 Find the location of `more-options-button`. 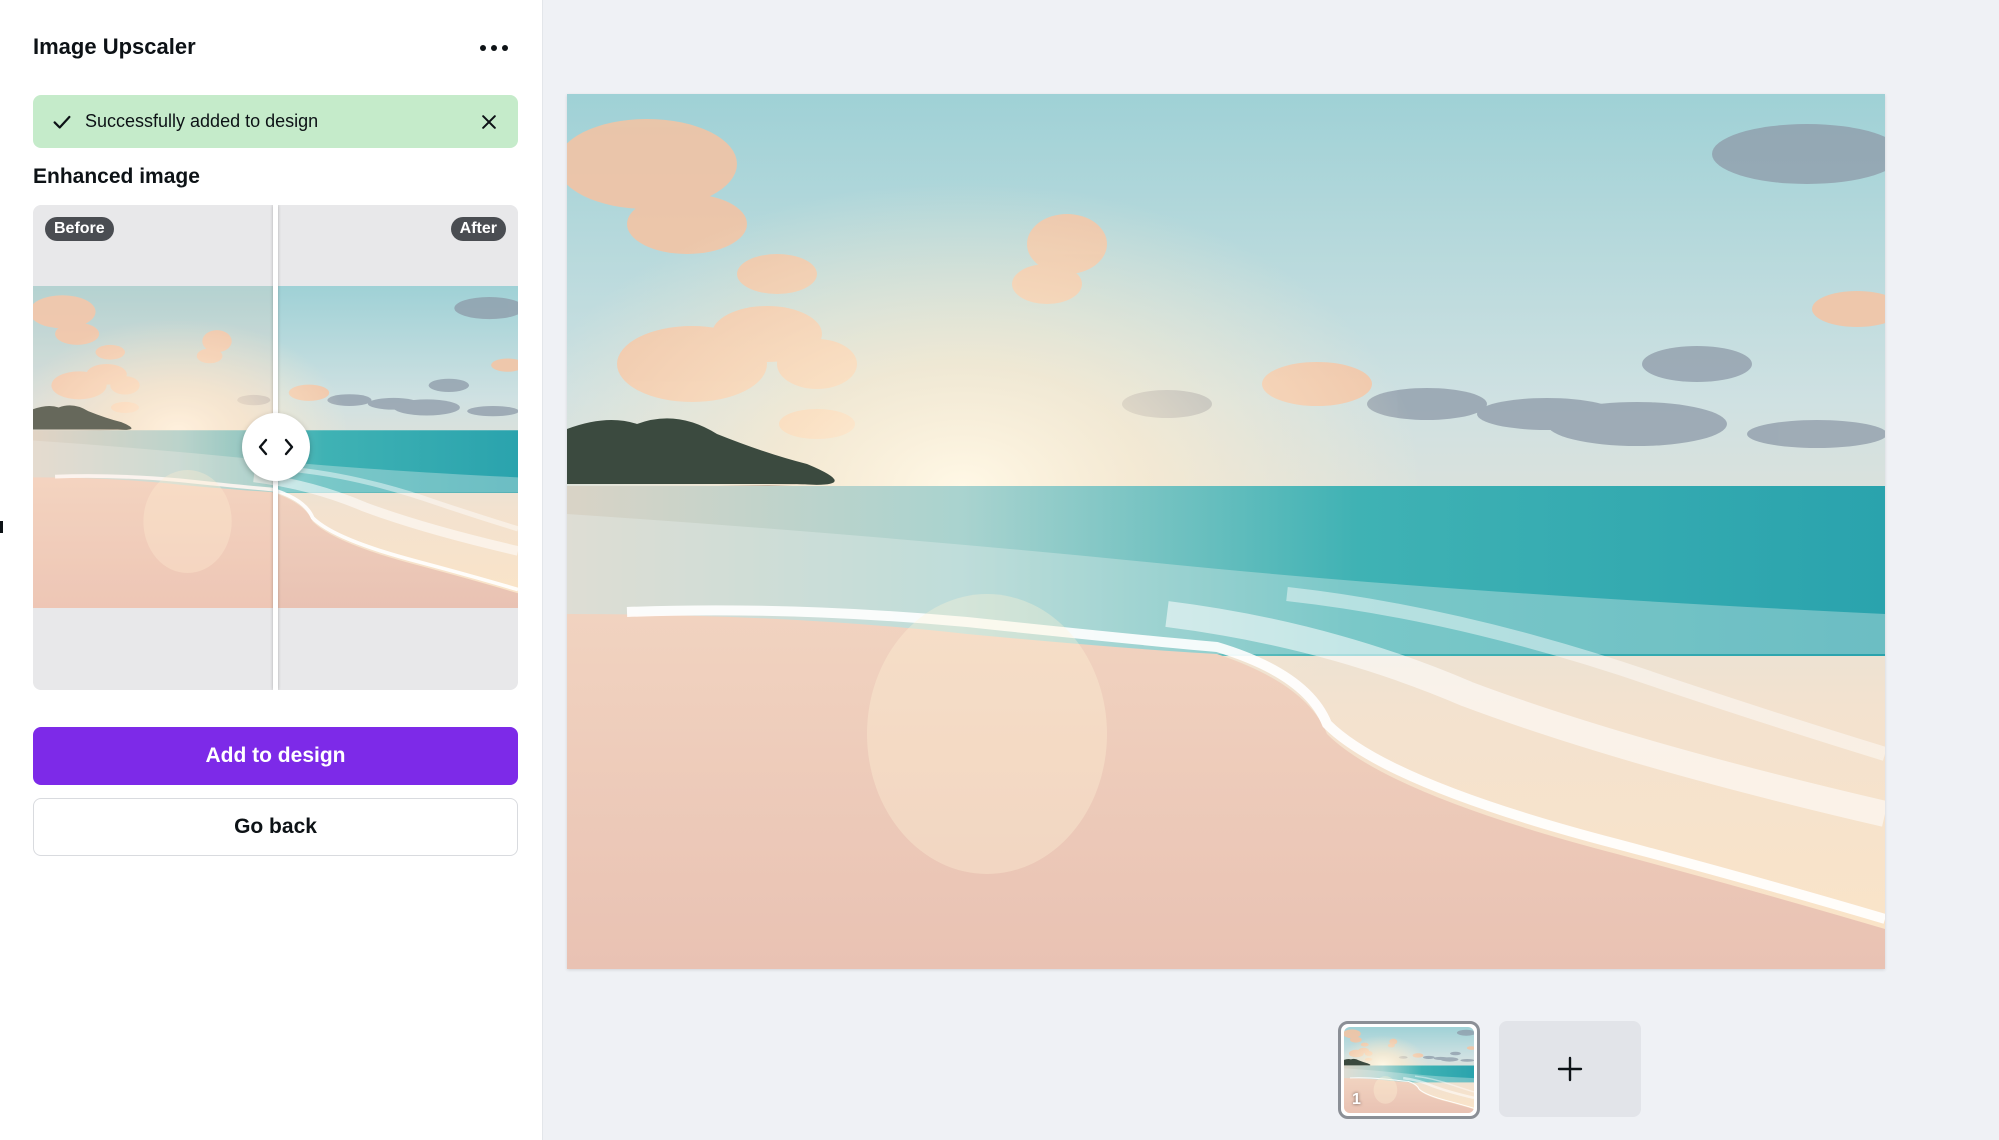

more-options-button is located at coordinates (494, 48).